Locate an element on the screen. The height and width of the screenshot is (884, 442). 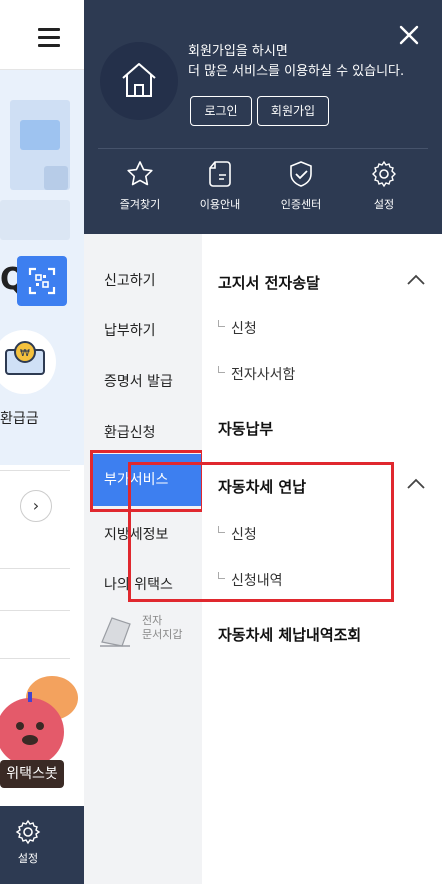
header-divider is located at coordinates (263, 148).